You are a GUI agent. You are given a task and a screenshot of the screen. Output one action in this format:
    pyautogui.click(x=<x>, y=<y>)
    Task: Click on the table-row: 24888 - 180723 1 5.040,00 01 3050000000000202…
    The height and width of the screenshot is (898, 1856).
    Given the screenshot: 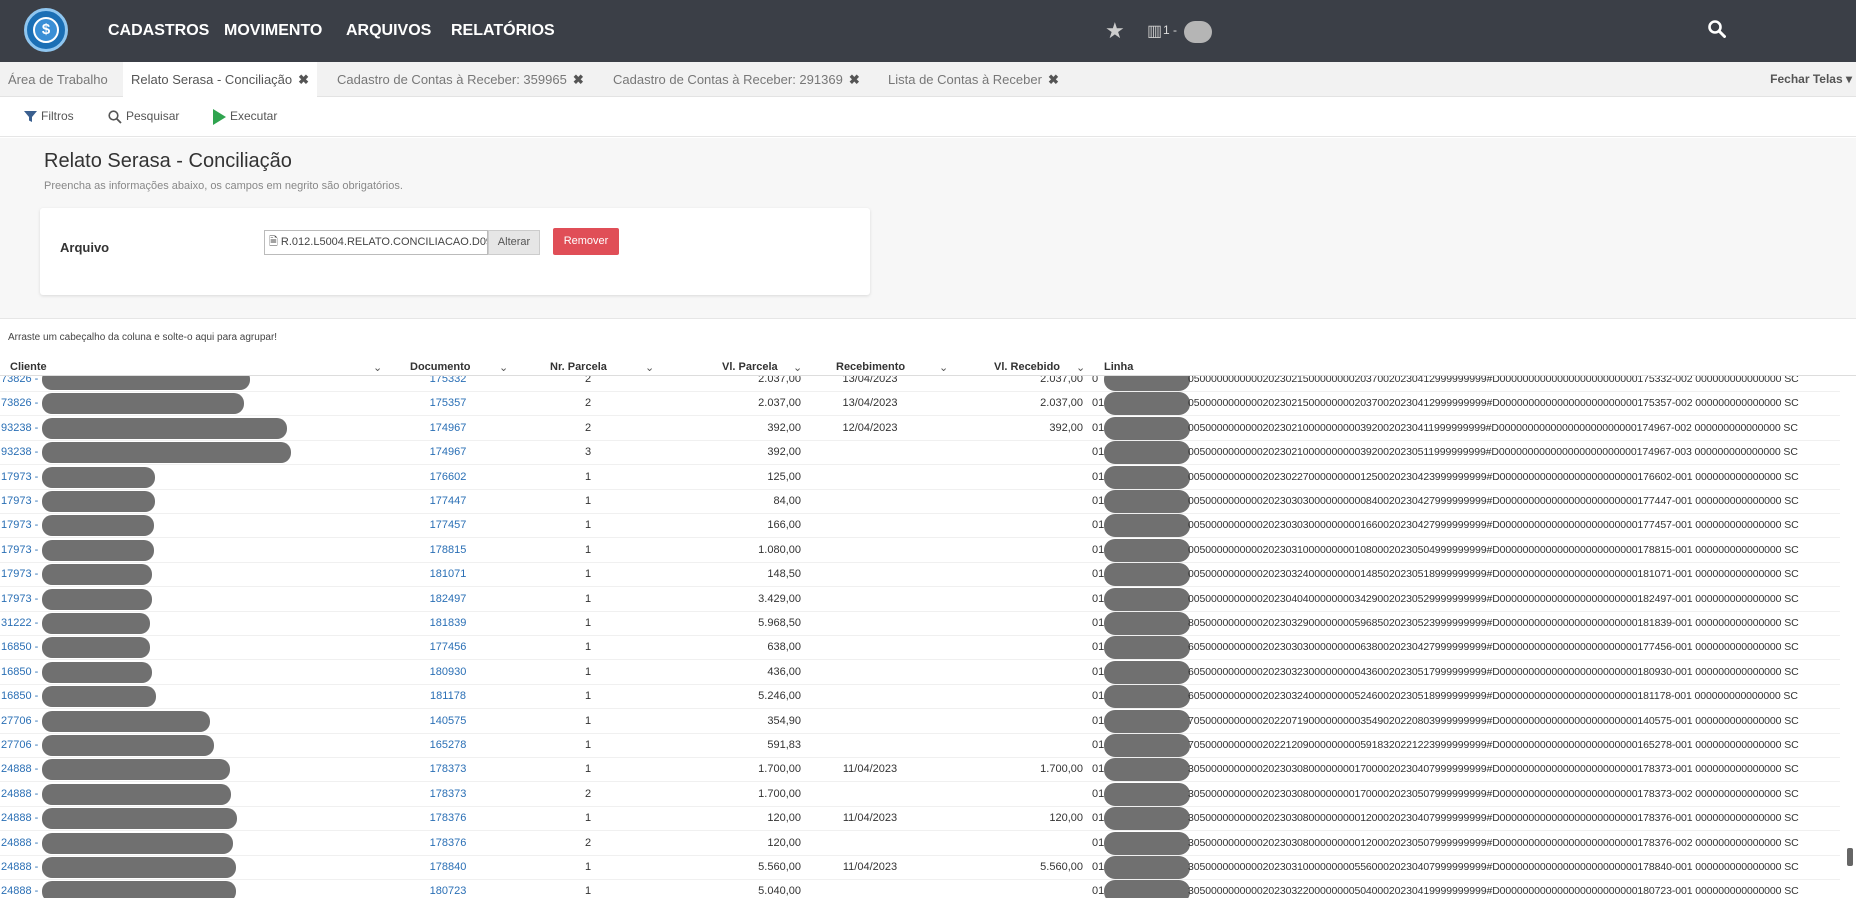 What is the action you would take?
    pyautogui.click(x=920, y=888)
    